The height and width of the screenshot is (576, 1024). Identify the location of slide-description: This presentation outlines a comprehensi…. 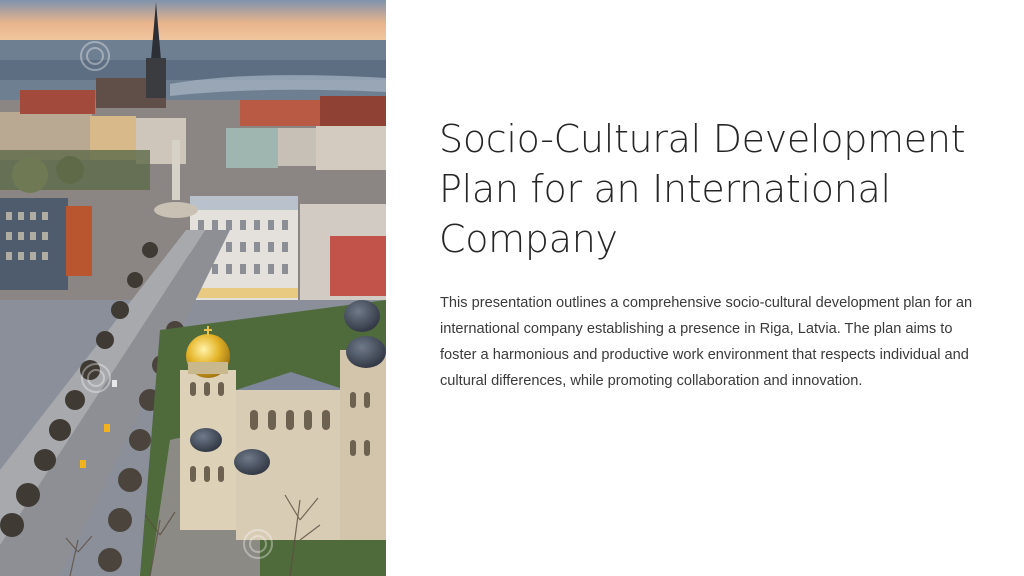
(706, 342).